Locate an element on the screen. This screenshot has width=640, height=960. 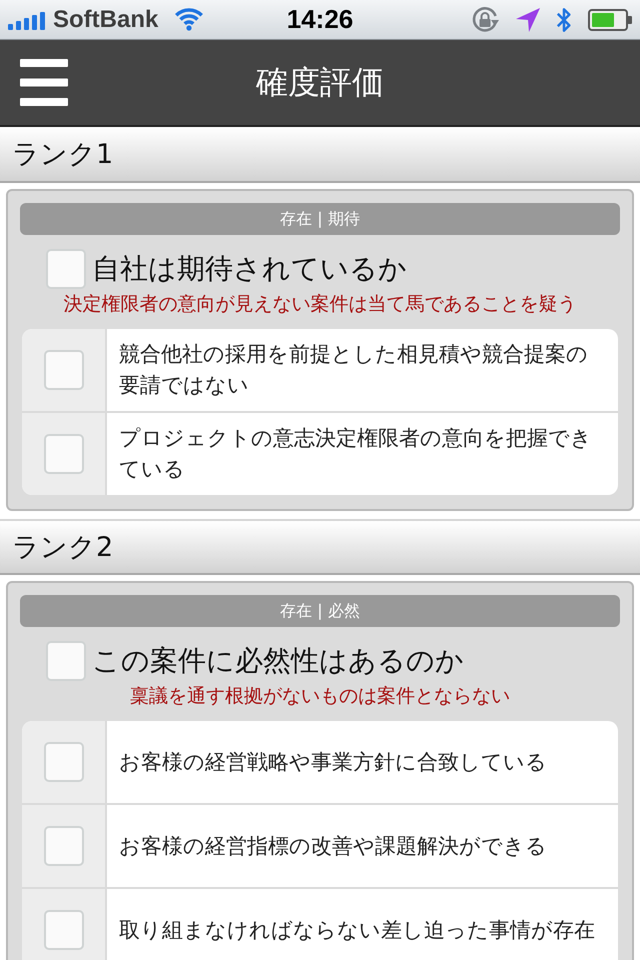
item-text: お客様の経営指標の改善や課題解決ができる is located at coordinates (333, 846).